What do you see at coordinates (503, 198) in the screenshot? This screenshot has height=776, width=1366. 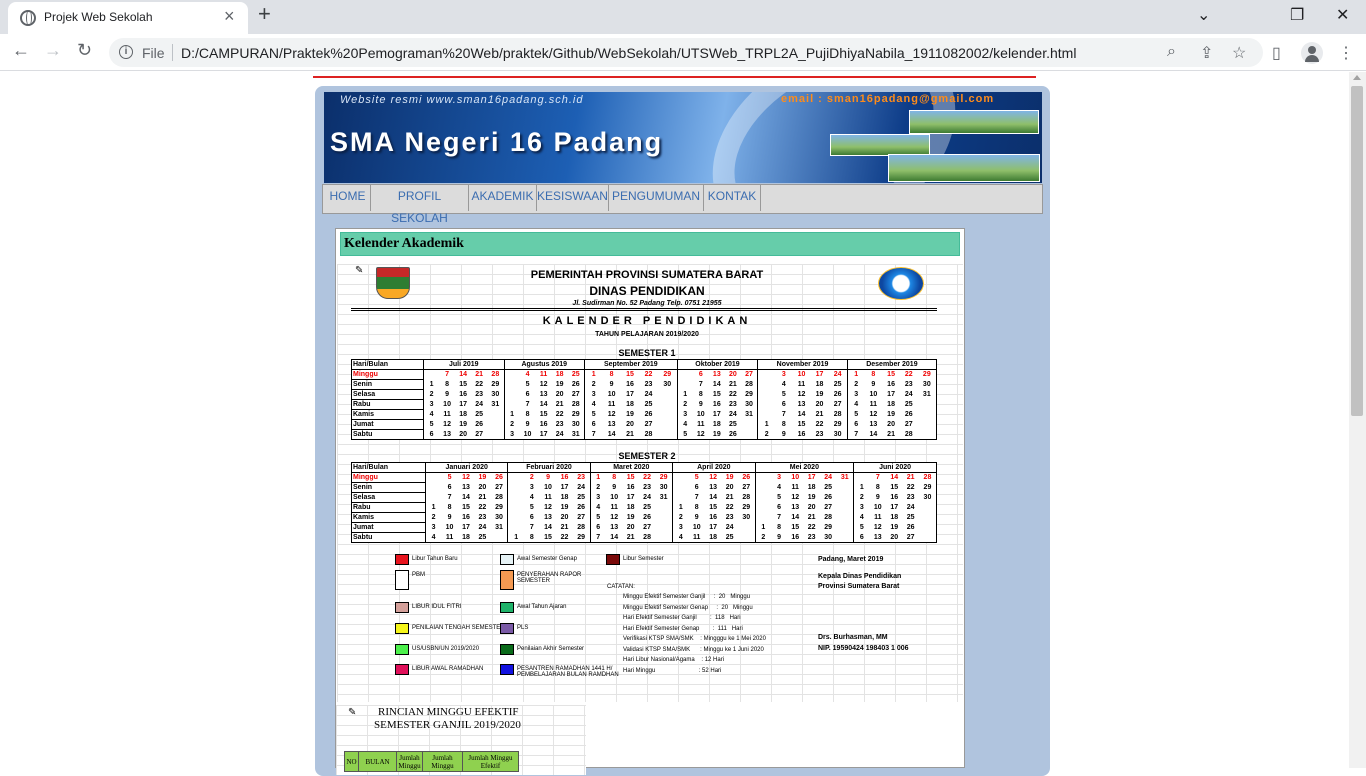 I see `menu-akademik: AKADEMIK` at bounding box center [503, 198].